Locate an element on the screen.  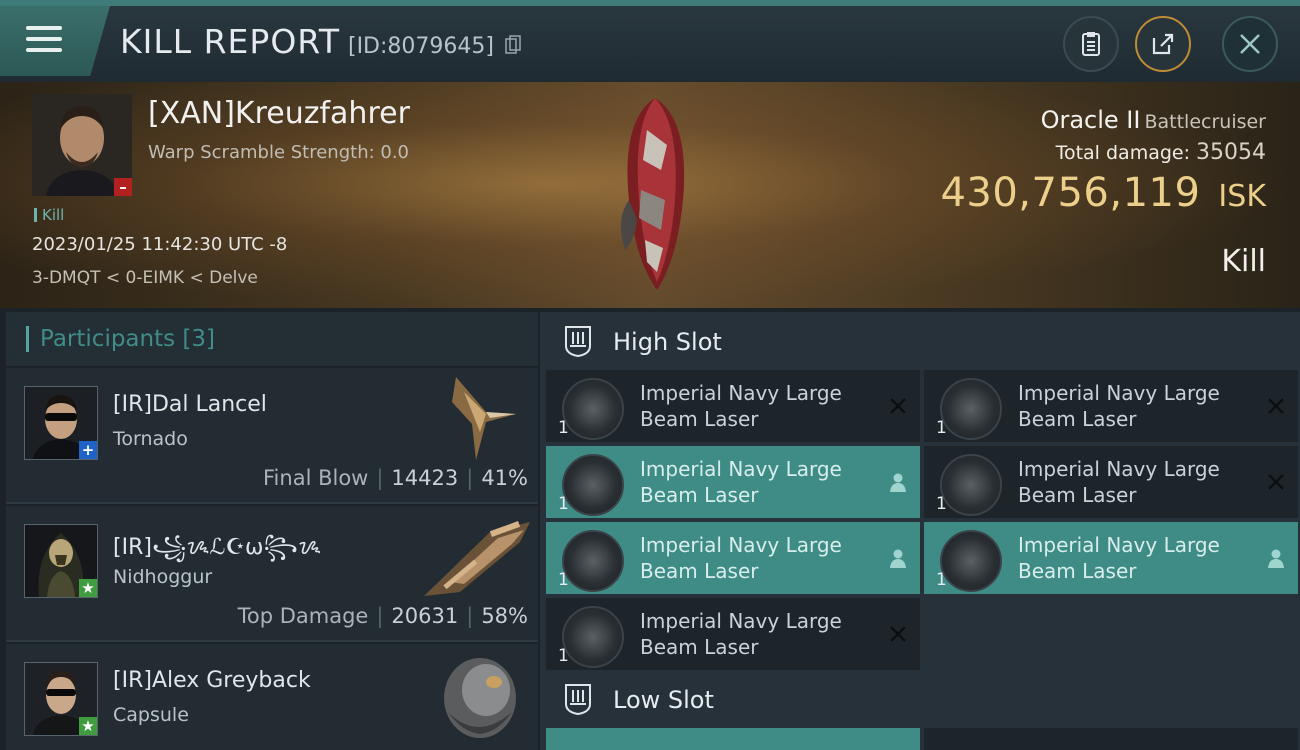
report-id: [ID:8079645] is located at coordinates (420, 46).